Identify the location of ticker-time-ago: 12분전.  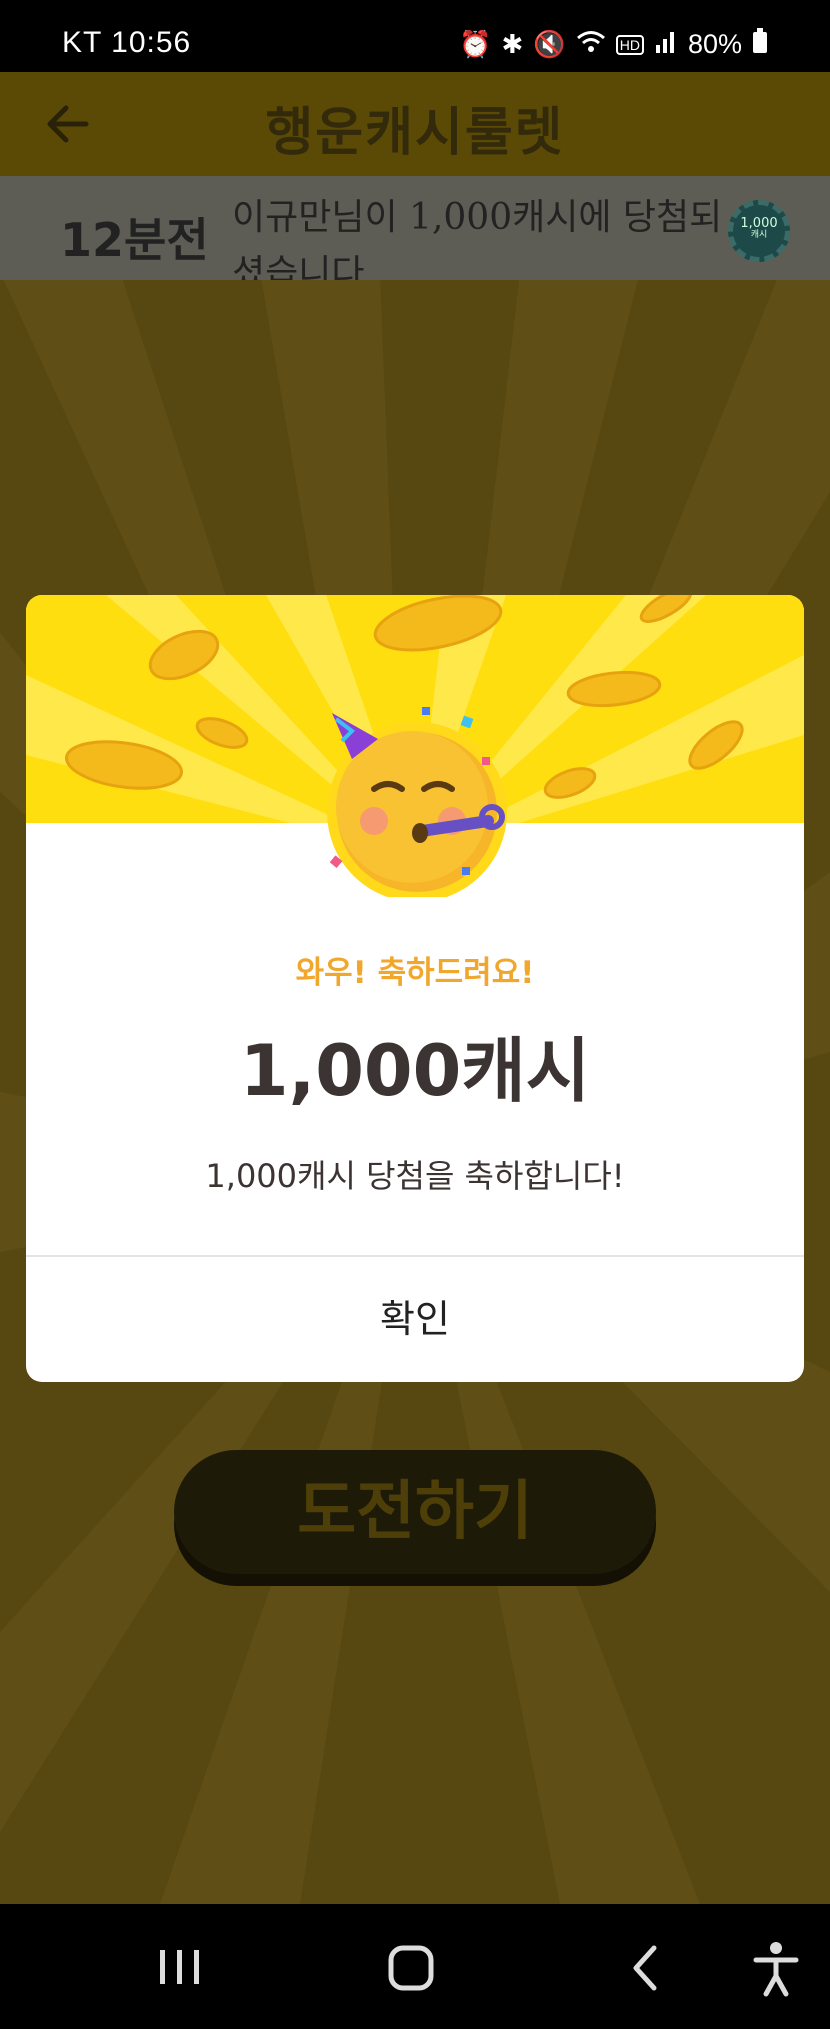
(134, 240).